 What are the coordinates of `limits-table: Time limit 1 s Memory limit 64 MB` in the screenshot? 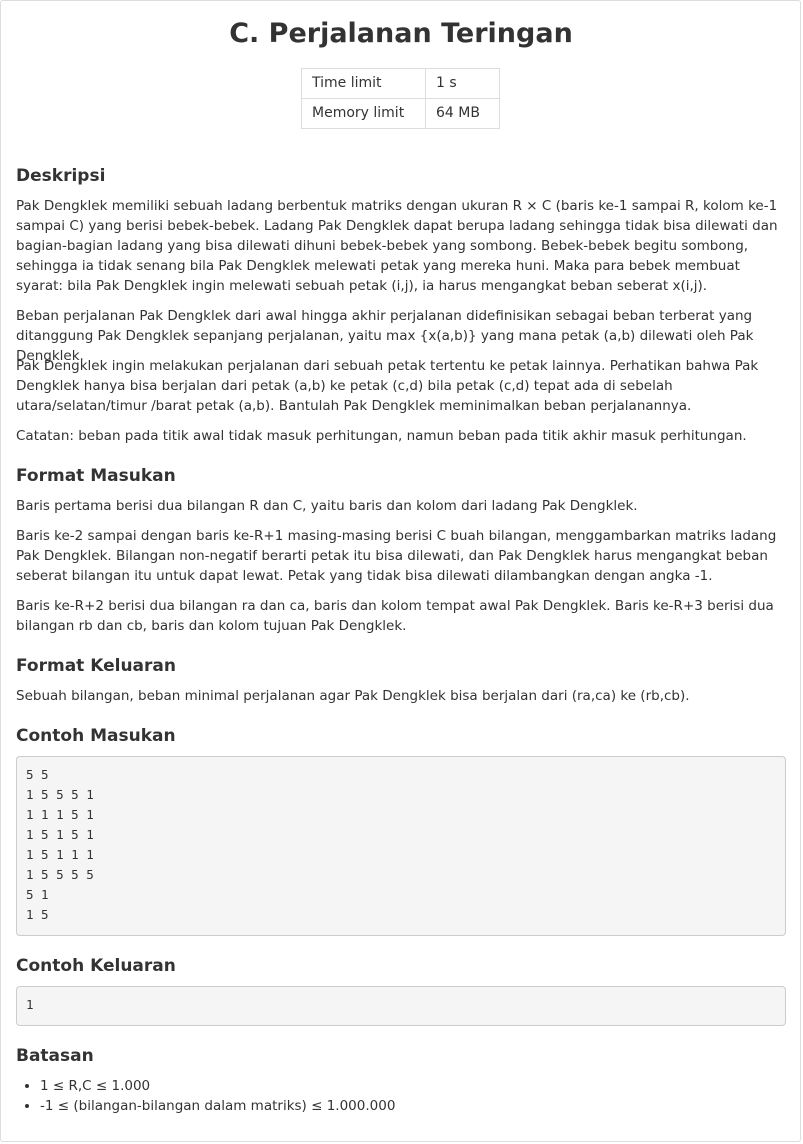 It's located at (400, 98).